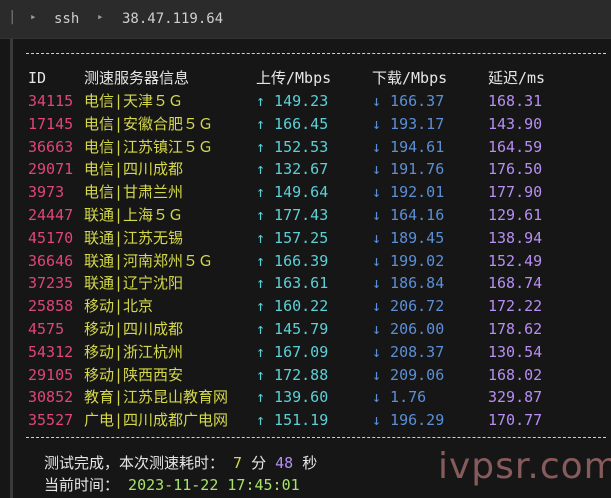 This screenshot has width=611, height=498. Describe the element at coordinates (66, 19) in the screenshot. I see `breadcrumb-ssh: ssh` at that location.